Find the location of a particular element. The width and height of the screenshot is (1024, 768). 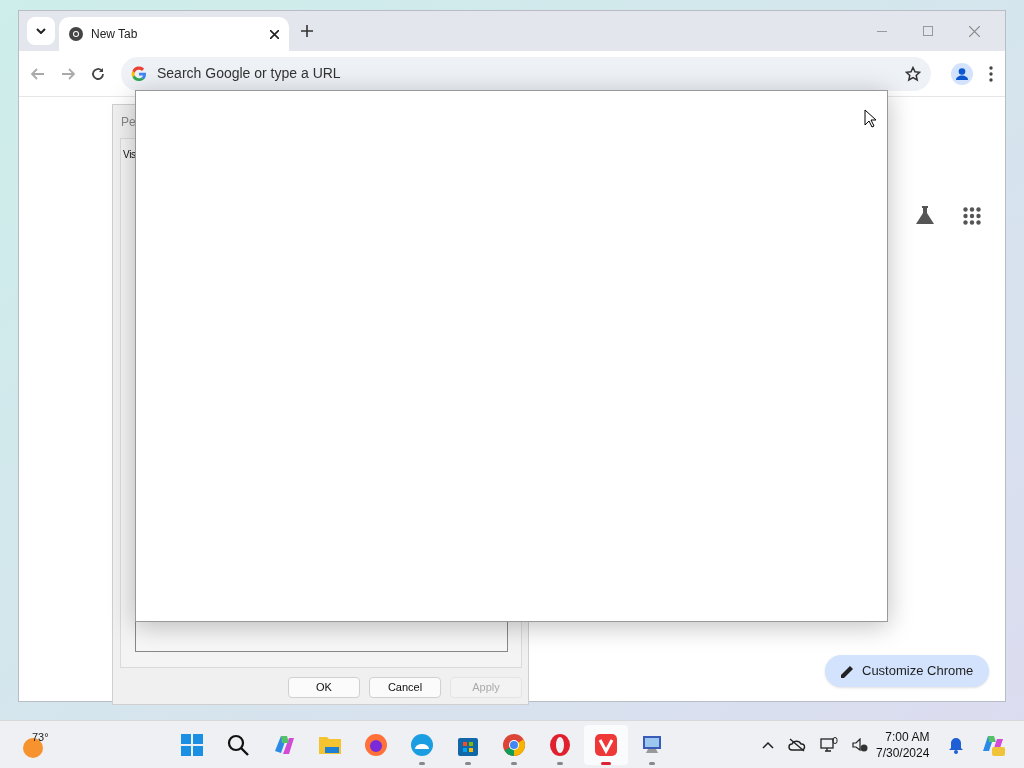

weather-temperature: 73° is located at coordinates (40, 737).